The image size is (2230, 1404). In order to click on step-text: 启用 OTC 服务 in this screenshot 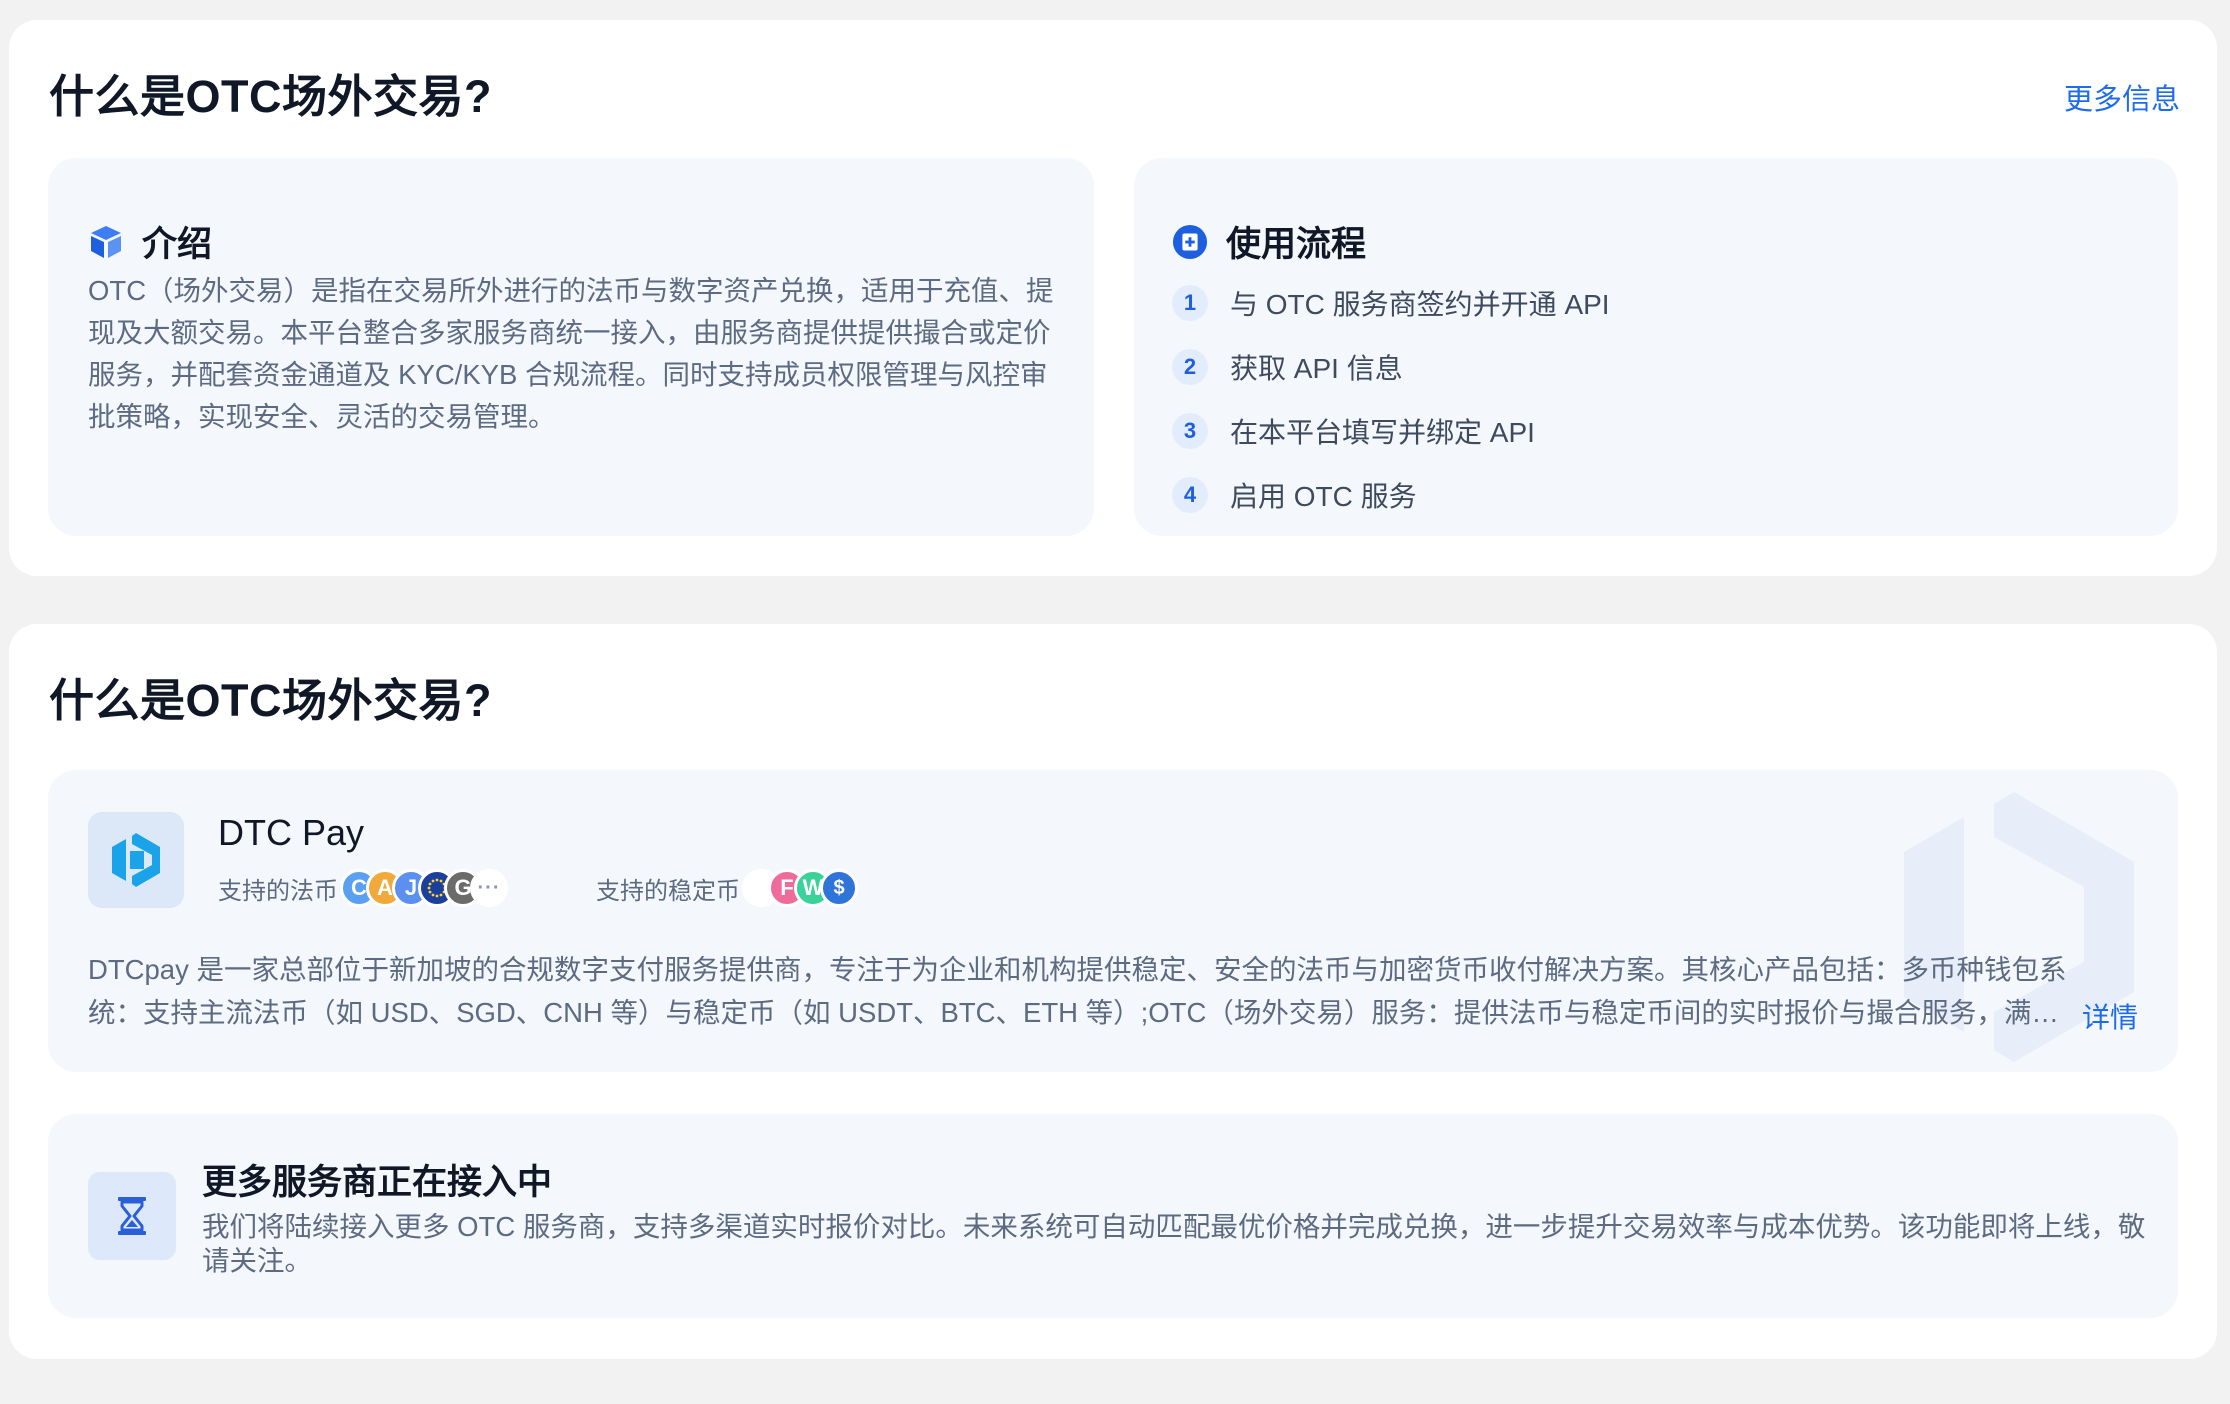, I will do `click(1323, 496)`.